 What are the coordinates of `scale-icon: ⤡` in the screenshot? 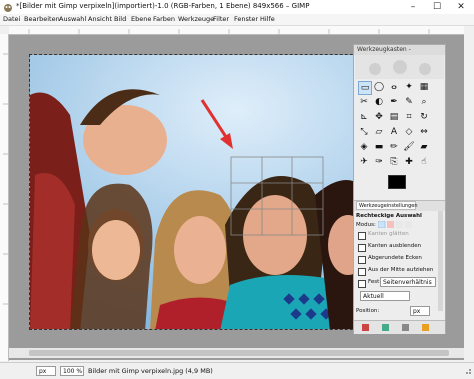 It's located at (364, 132).